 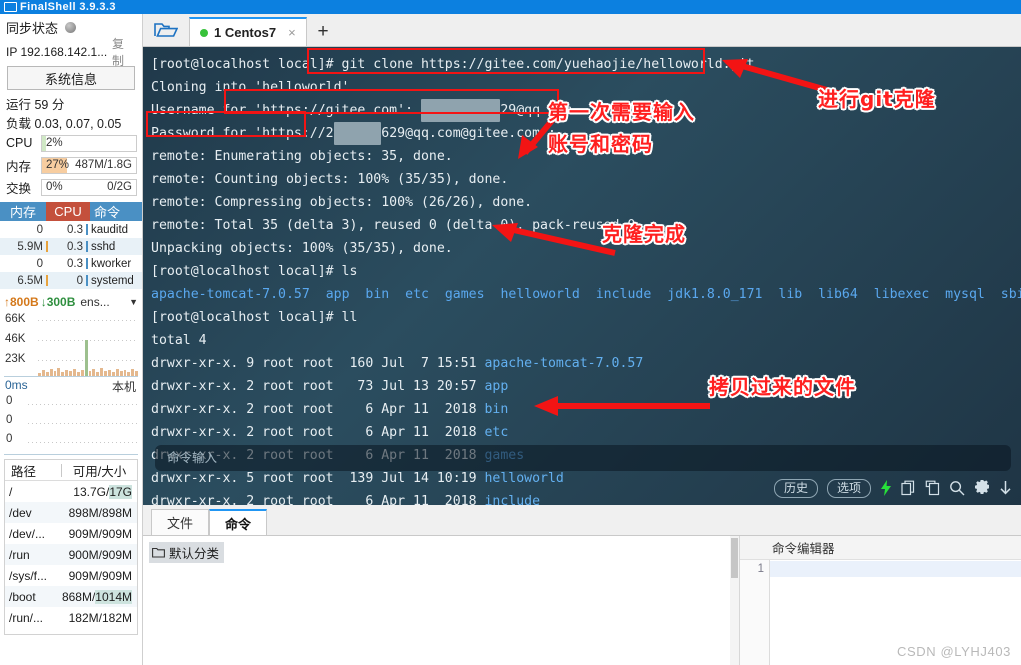 I want to click on session-tab-centos7: 1 Centos7 ×, so click(x=248, y=31).